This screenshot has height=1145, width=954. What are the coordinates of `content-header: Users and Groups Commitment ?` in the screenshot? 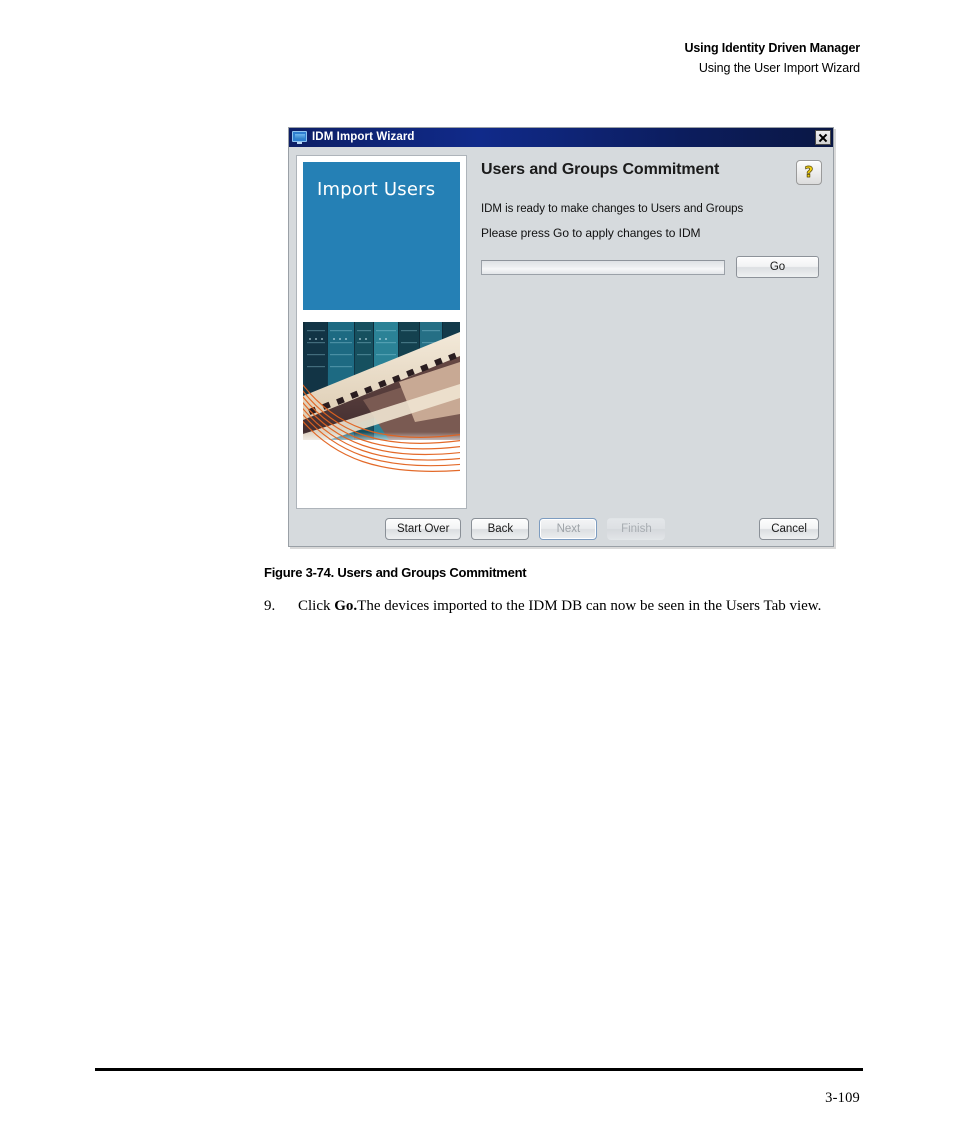 It's located at (653, 172).